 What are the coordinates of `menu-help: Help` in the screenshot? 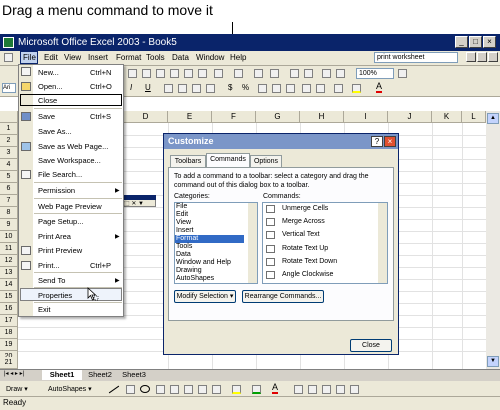 It's located at (238, 57).